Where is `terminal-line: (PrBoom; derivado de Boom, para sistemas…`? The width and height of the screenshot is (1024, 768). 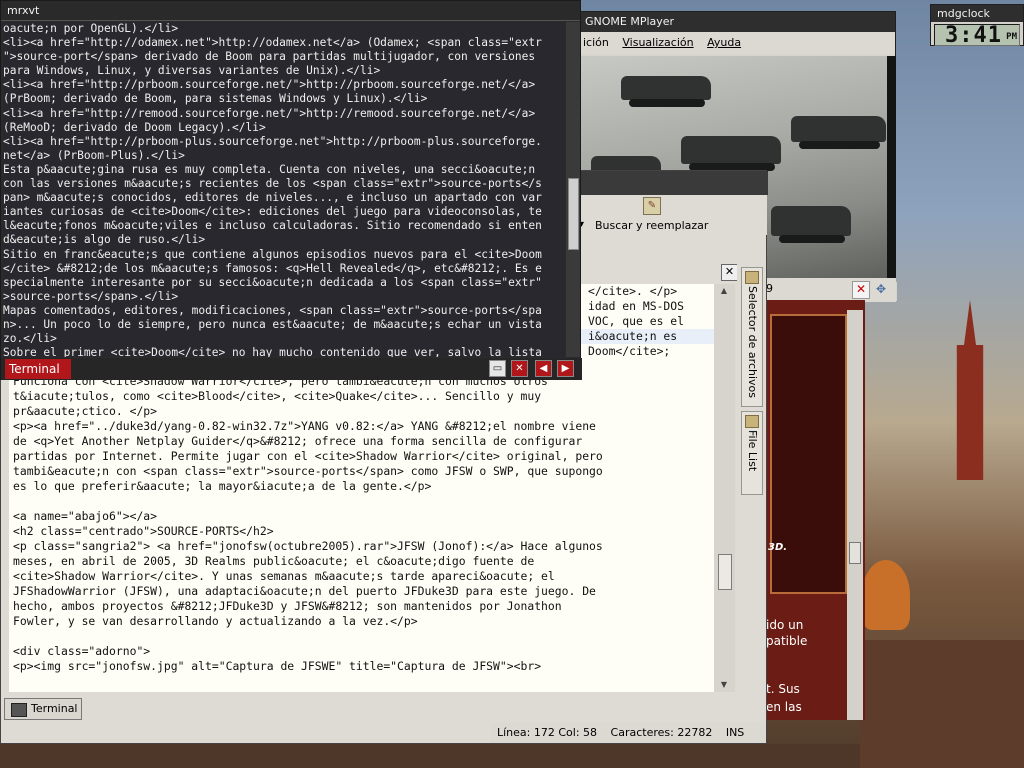 terminal-line: (PrBoom; derivado de Boom, para sistemas… is located at coordinates (215, 99).